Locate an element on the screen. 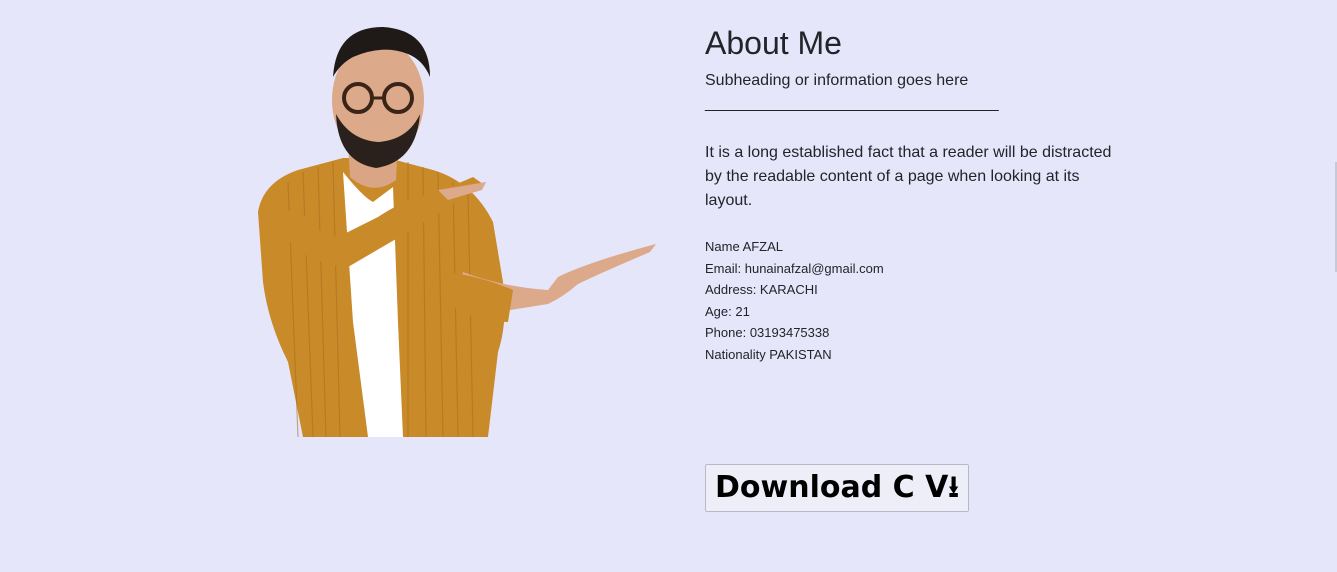 This screenshot has height=572, width=1337. detail-nationality: Nationality PAKISTAN is located at coordinates (768, 354).